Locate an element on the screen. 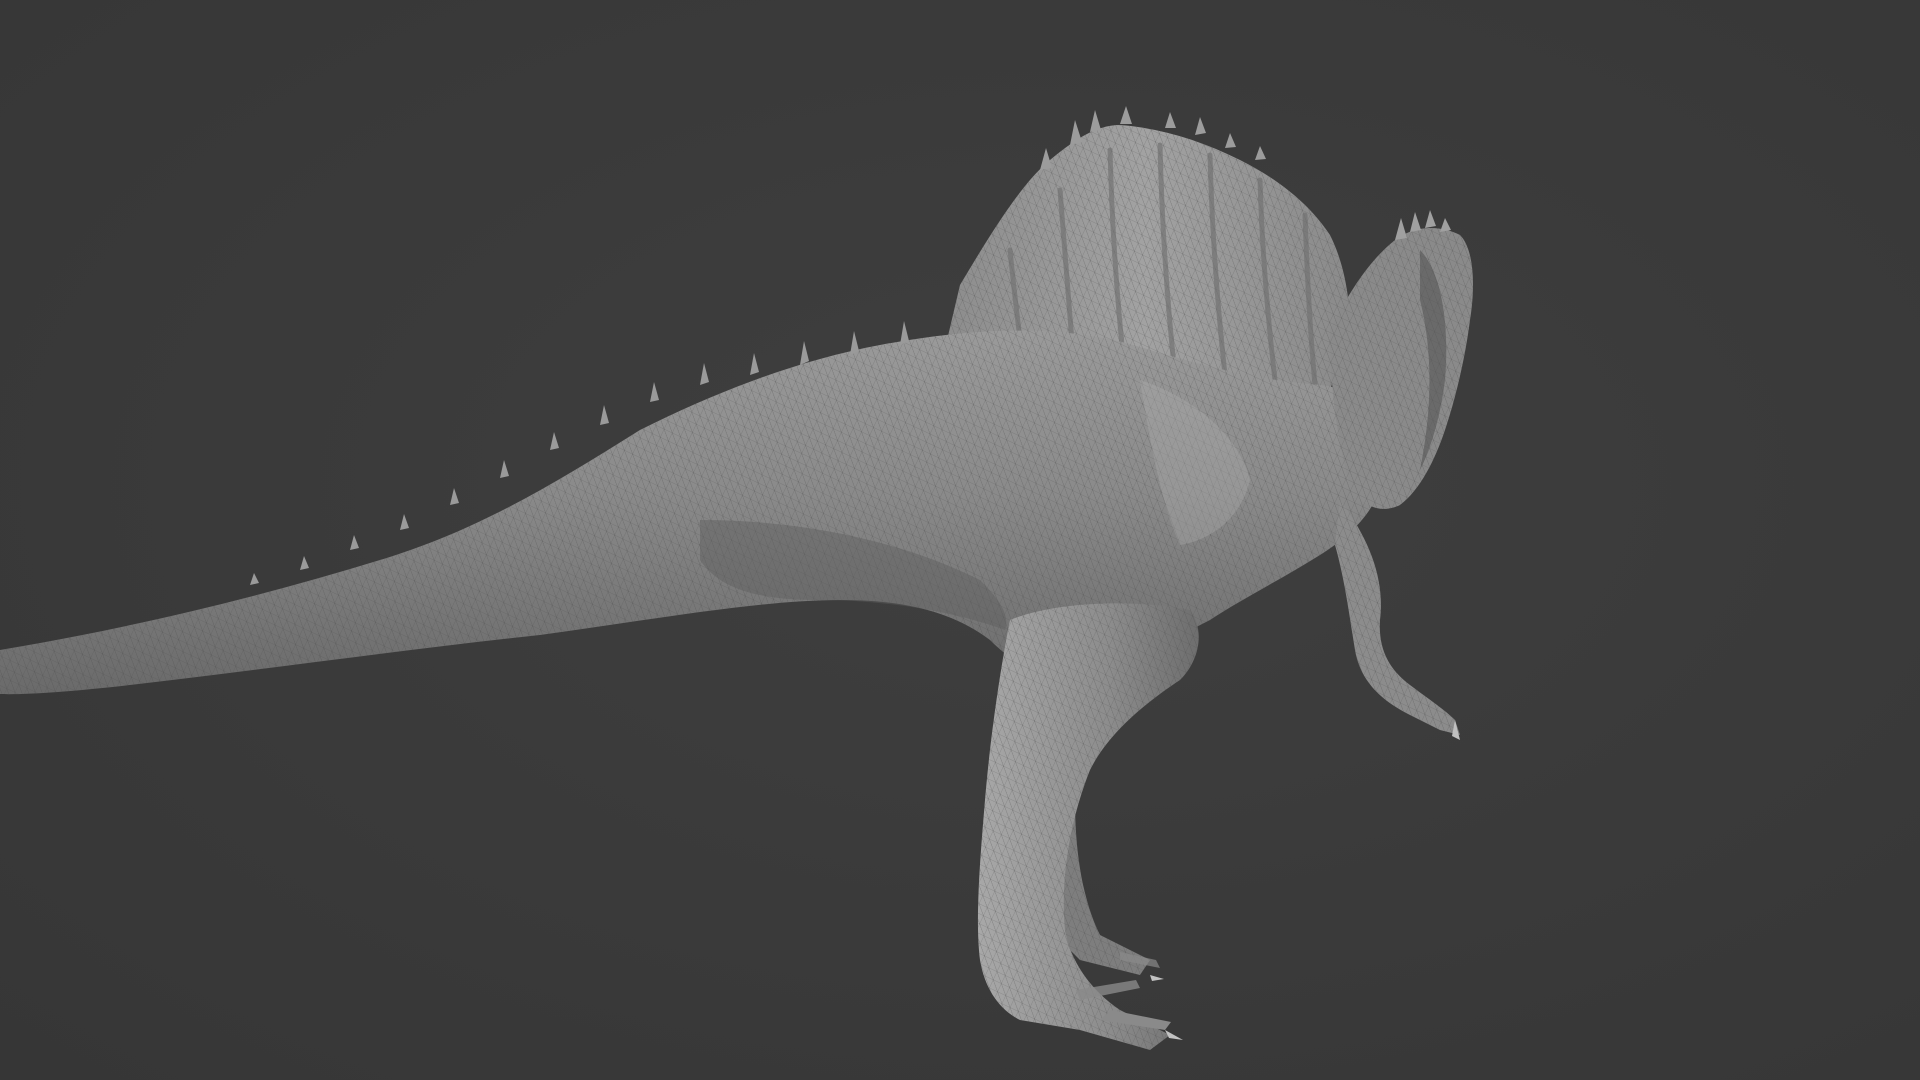 This screenshot has height=1080, width=1920. front-leg is located at coordinates (1088, 826).